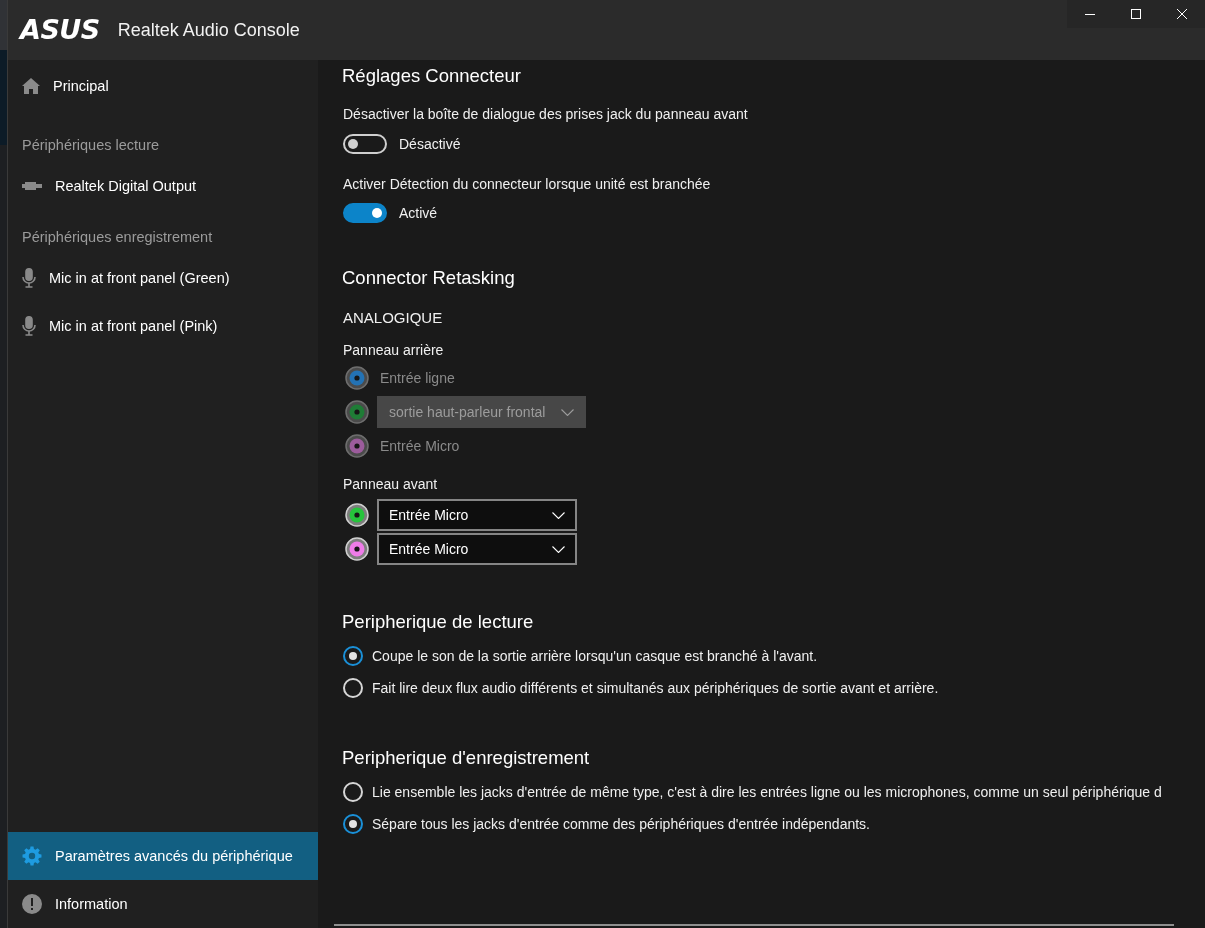  Describe the element at coordinates (438, 622) in the screenshot. I see `section-title: Peripherique de lecture` at that location.